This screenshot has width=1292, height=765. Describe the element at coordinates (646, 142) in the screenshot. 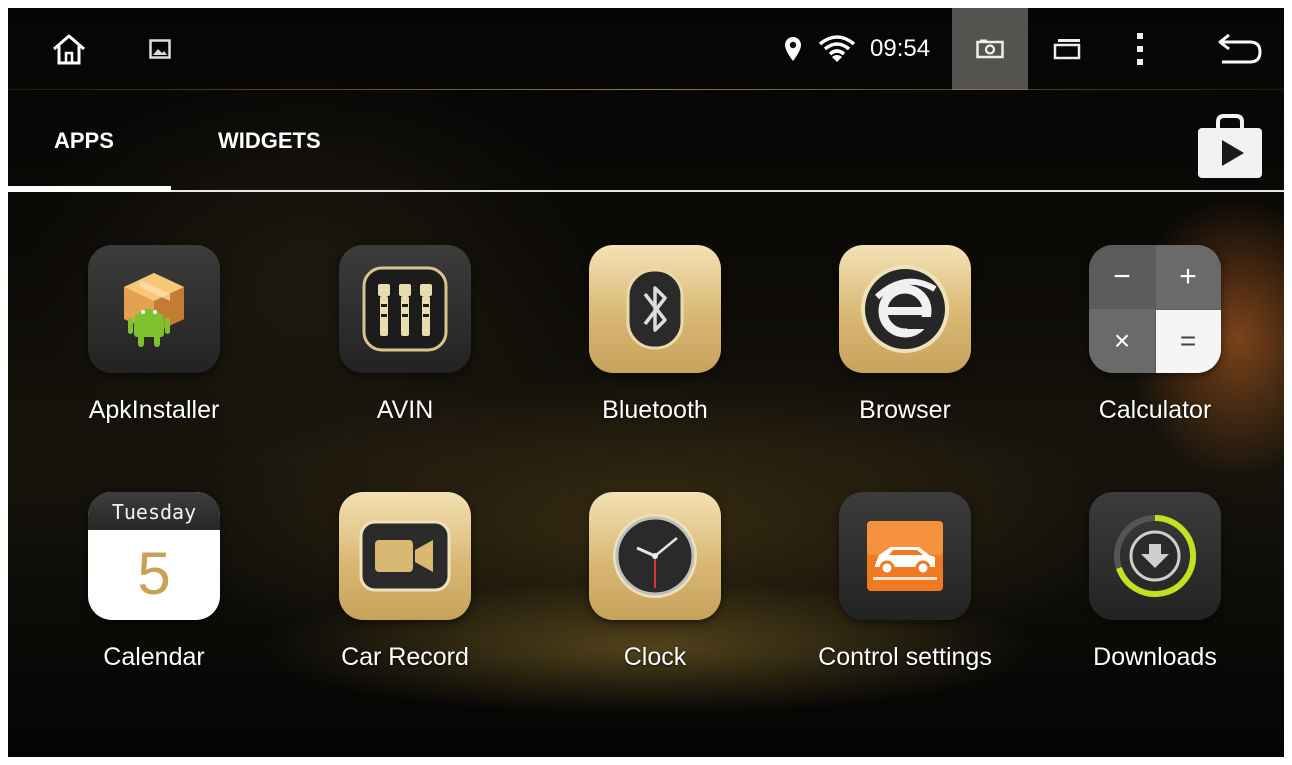

I see `tab-bar: APPS WIDGETS` at that location.